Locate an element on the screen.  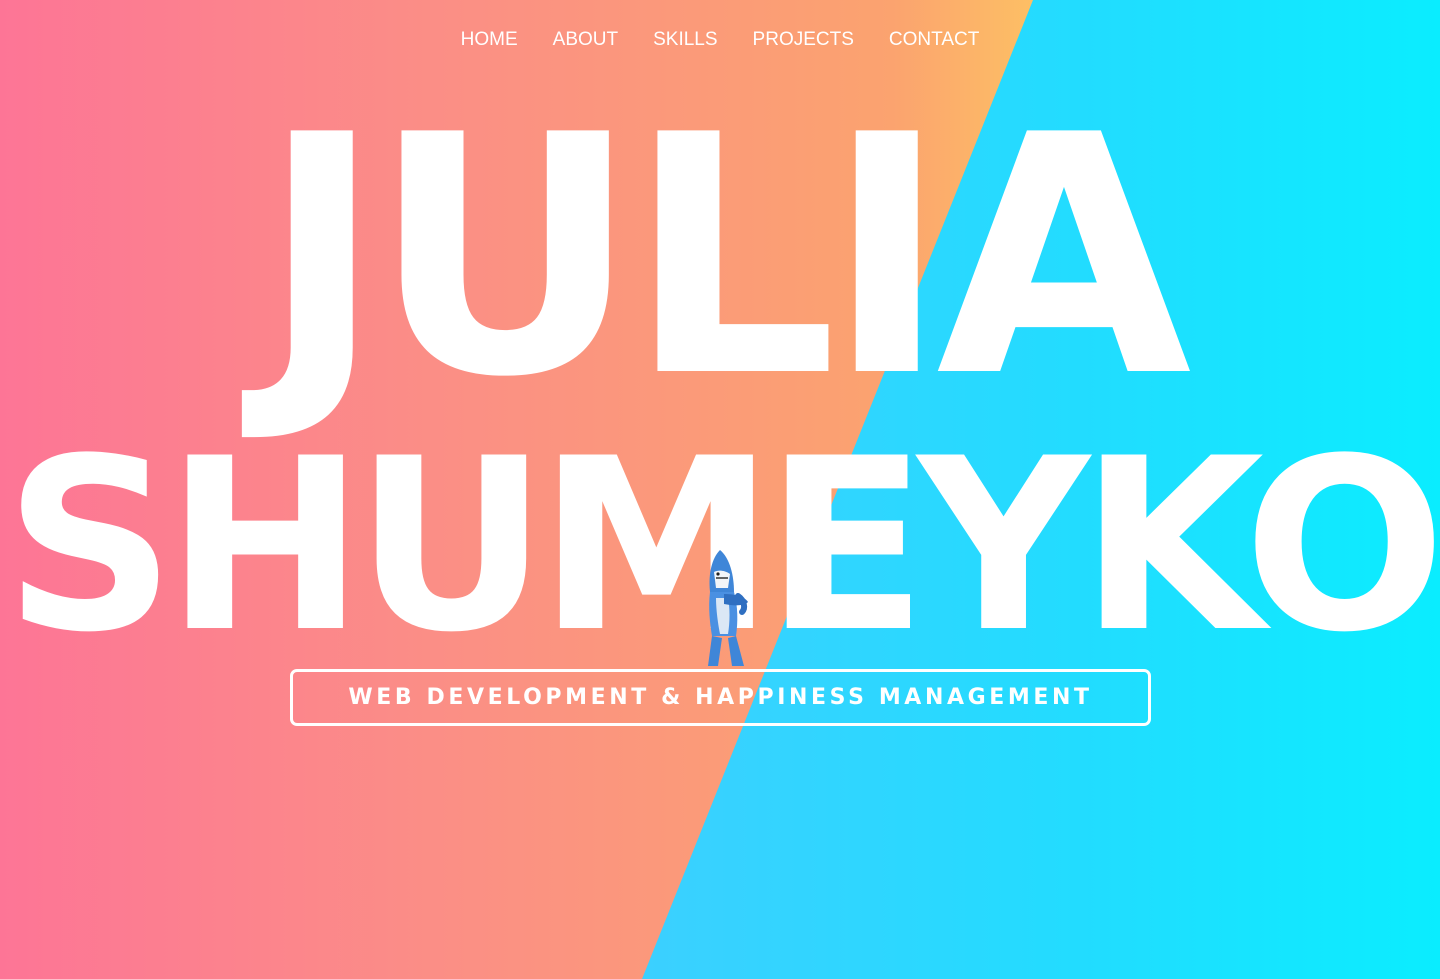
tagline-box: WEB DEVELOPMENT & HAPPINESS MANAGEMENT is located at coordinates (720, 697).